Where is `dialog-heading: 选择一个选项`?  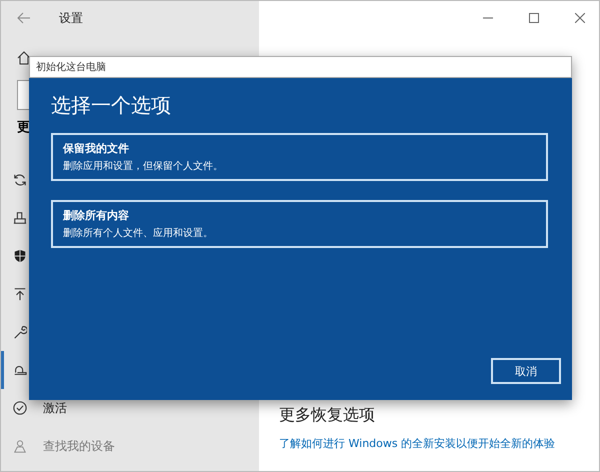 dialog-heading: 选择一个选项 is located at coordinates (111, 105).